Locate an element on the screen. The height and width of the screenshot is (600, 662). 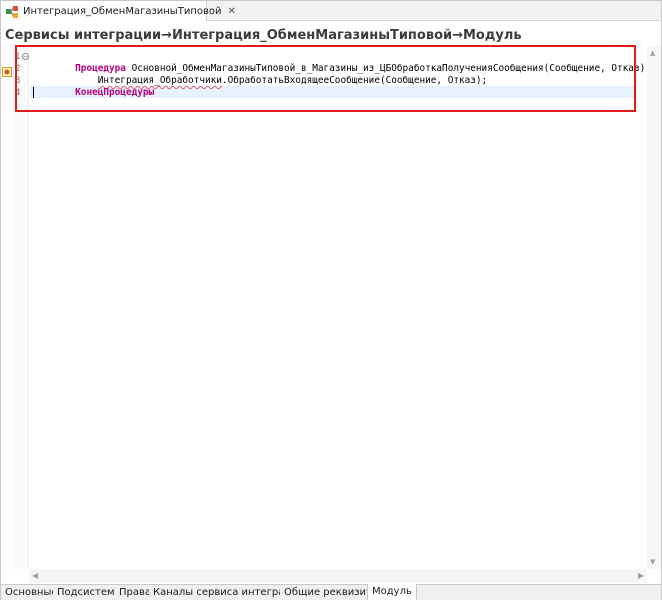
scroll-left-icon: ◀ is located at coordinates (35, 575).